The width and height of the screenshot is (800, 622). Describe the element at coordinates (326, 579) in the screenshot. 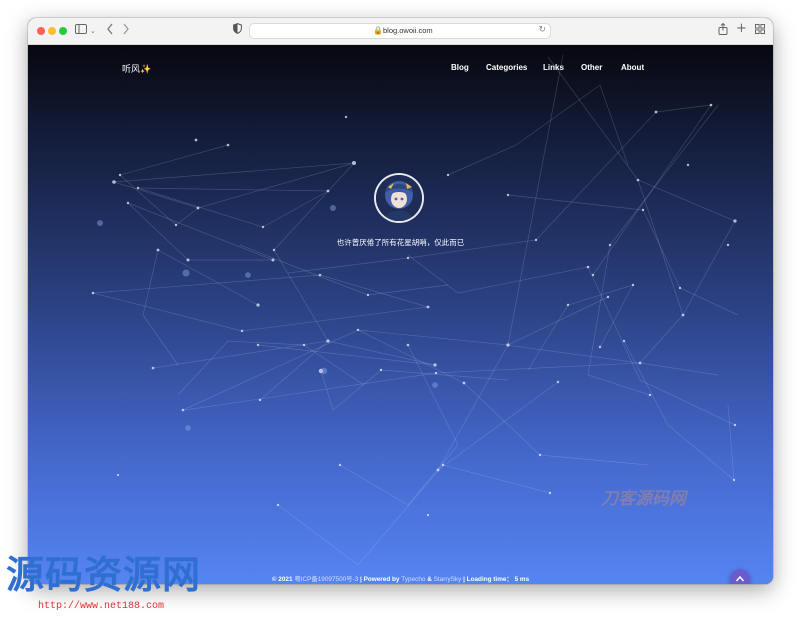

I see `footer-icp-link: 粤ICP备19097500号-3` at that location.